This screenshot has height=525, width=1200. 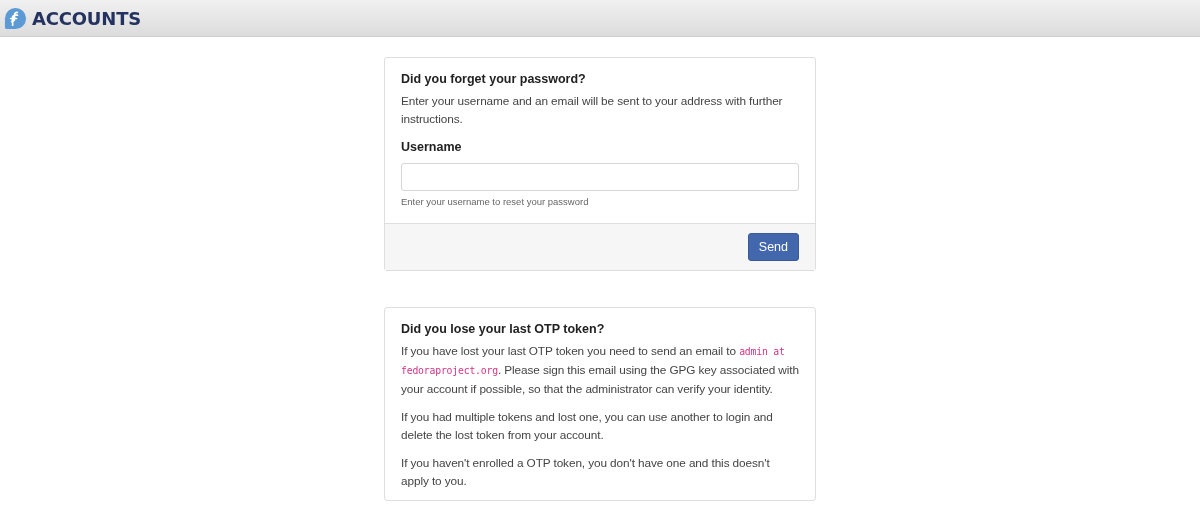 I want to click on username-field, so click(x=600, y=177).